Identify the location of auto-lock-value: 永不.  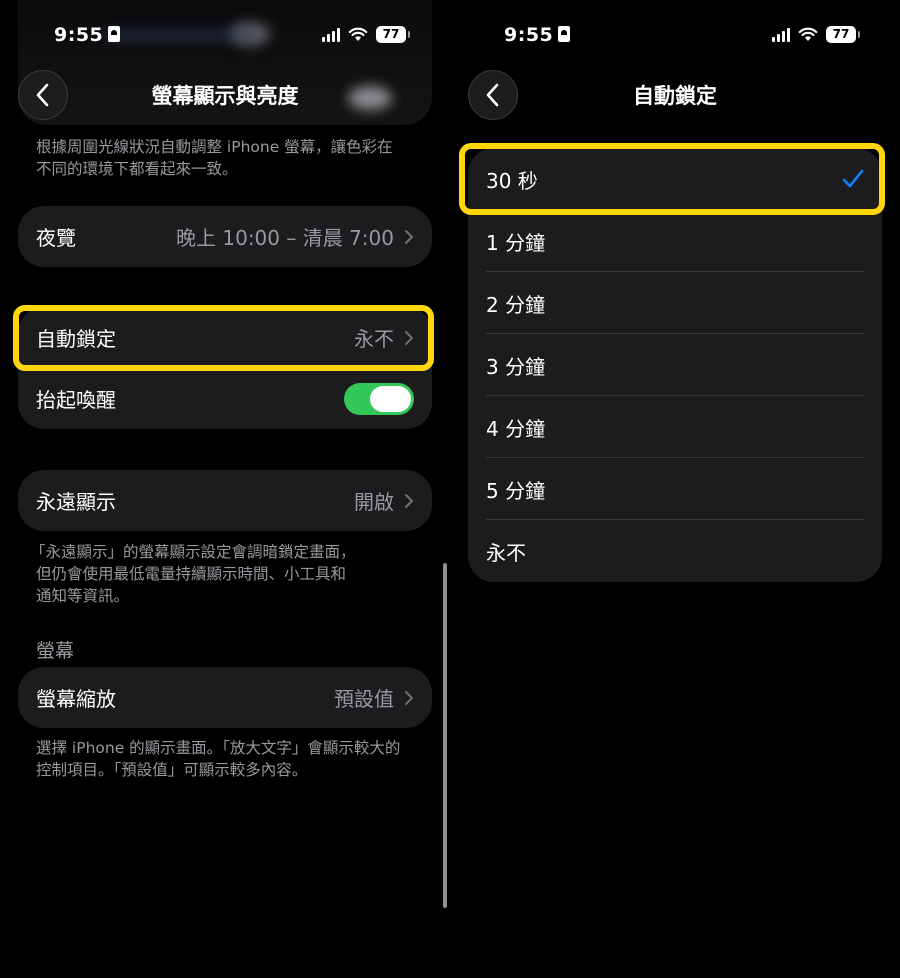
(374, 339).